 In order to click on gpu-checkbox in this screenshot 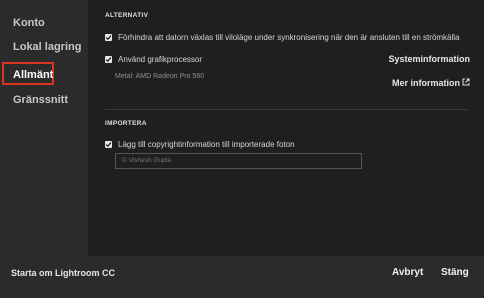, I will do `click(108, 59)`.